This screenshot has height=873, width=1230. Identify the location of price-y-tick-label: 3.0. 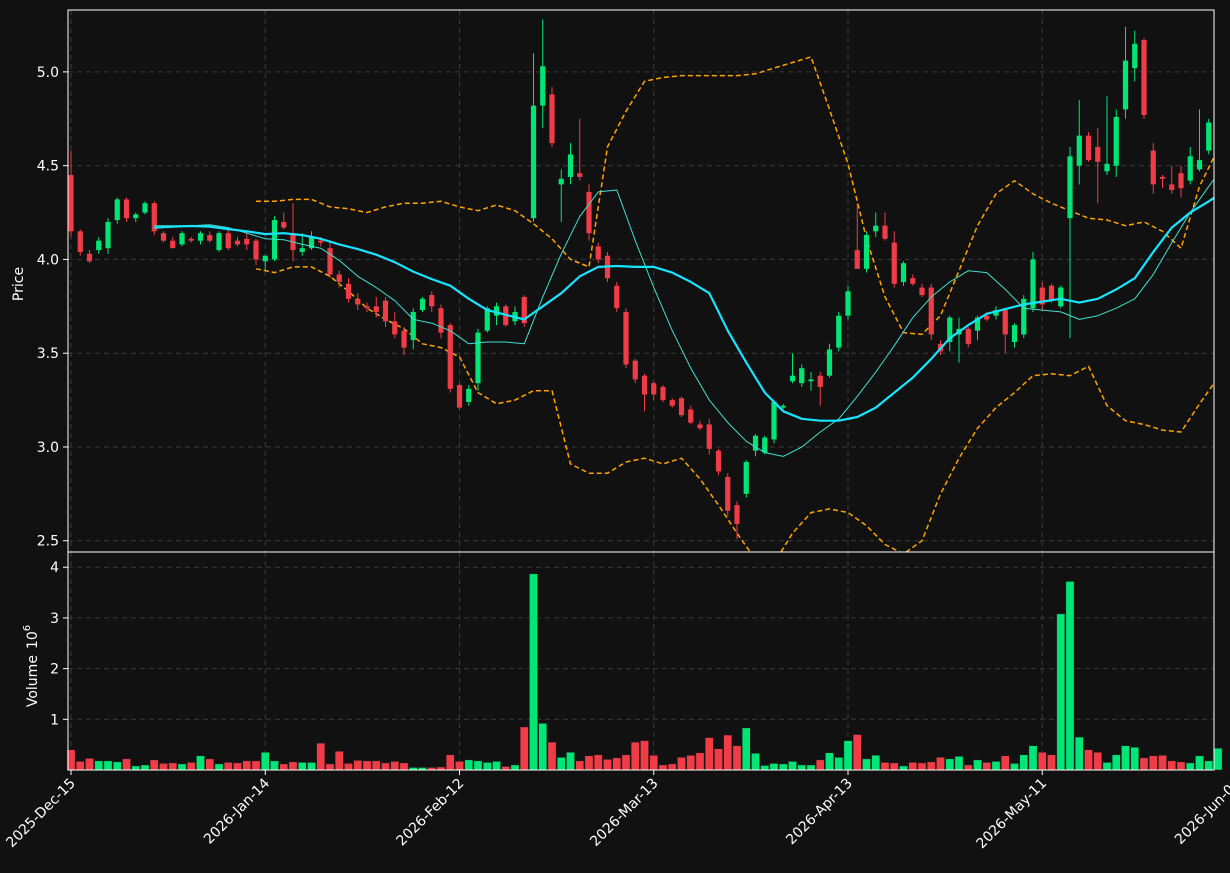
(48, 448).